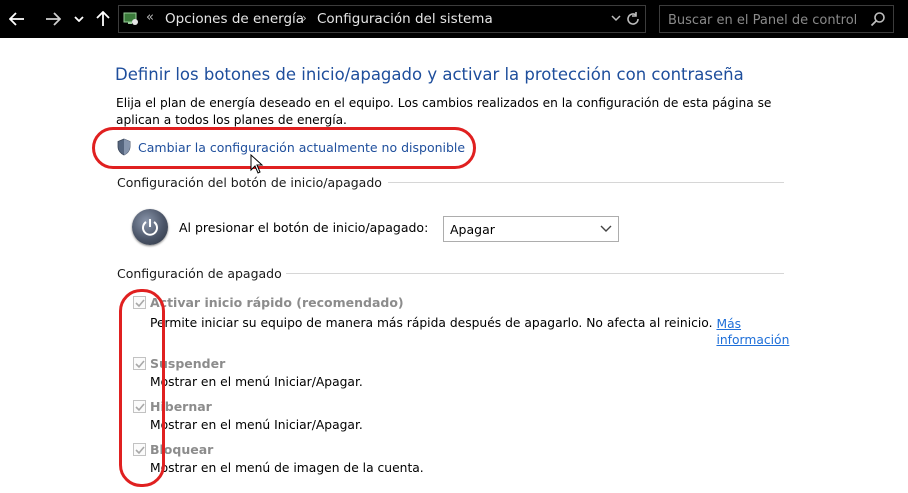 Image resolution: width=908 pixels, height=493 pixels. Describe the element at coordinates (616, 18) in the screenshot. I see `address-dropdown-icon` at that location.